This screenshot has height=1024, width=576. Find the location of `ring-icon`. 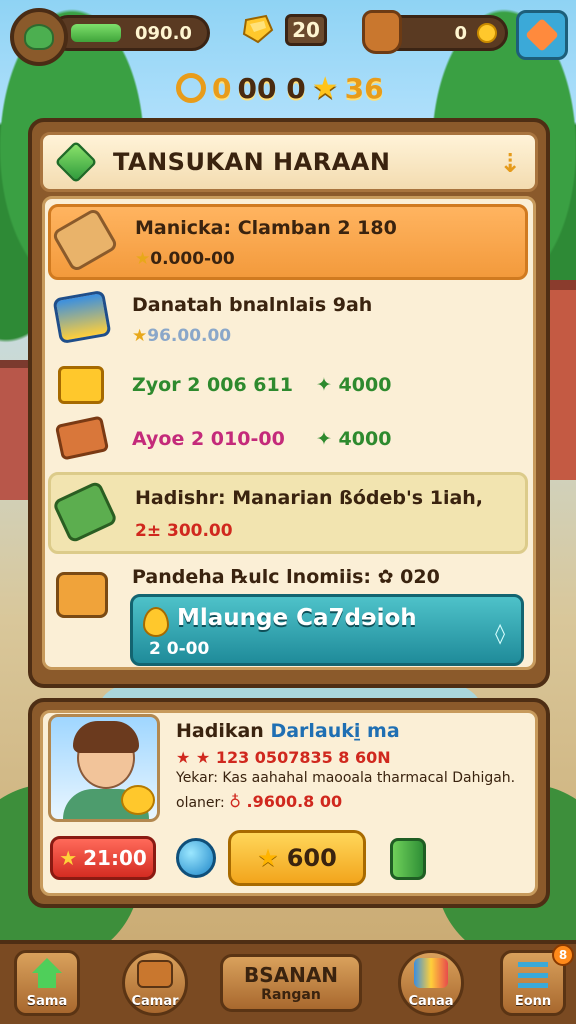

ring-icon is located at coordinates (191, 88).